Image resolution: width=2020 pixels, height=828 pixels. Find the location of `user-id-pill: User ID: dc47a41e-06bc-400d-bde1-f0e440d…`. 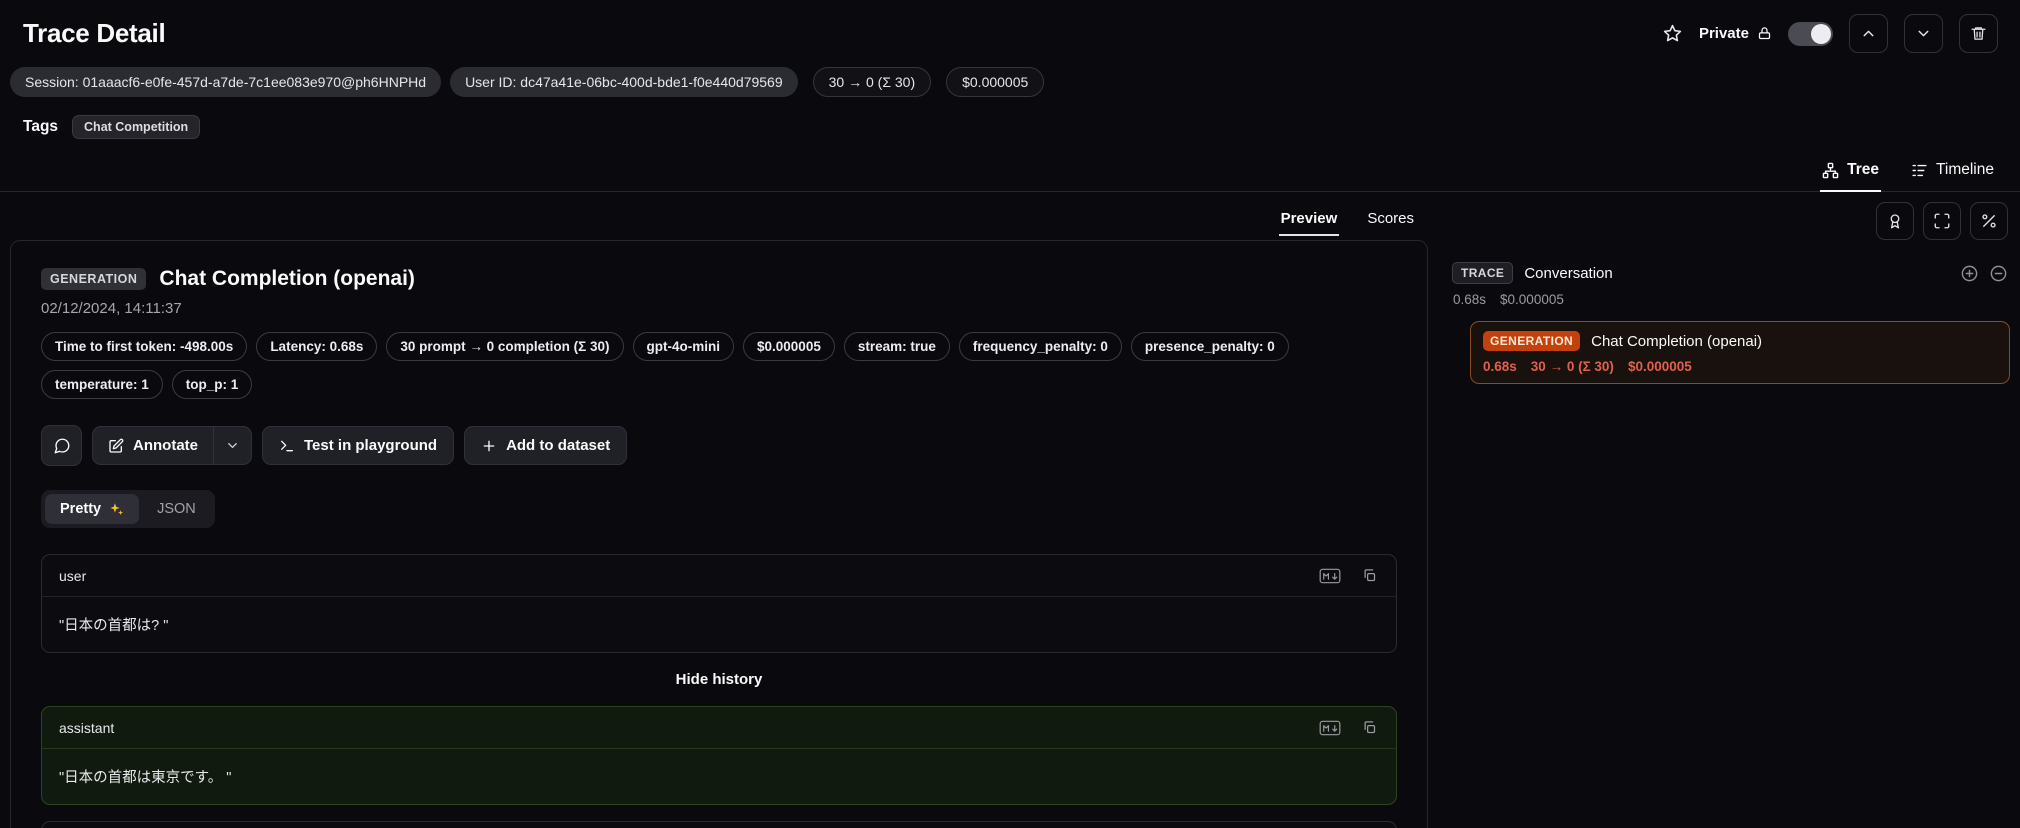

user-id-pill: User ID: dc47a41e-06bc-400d-bde1-f0e440d… is located at coordinates (624, 82).